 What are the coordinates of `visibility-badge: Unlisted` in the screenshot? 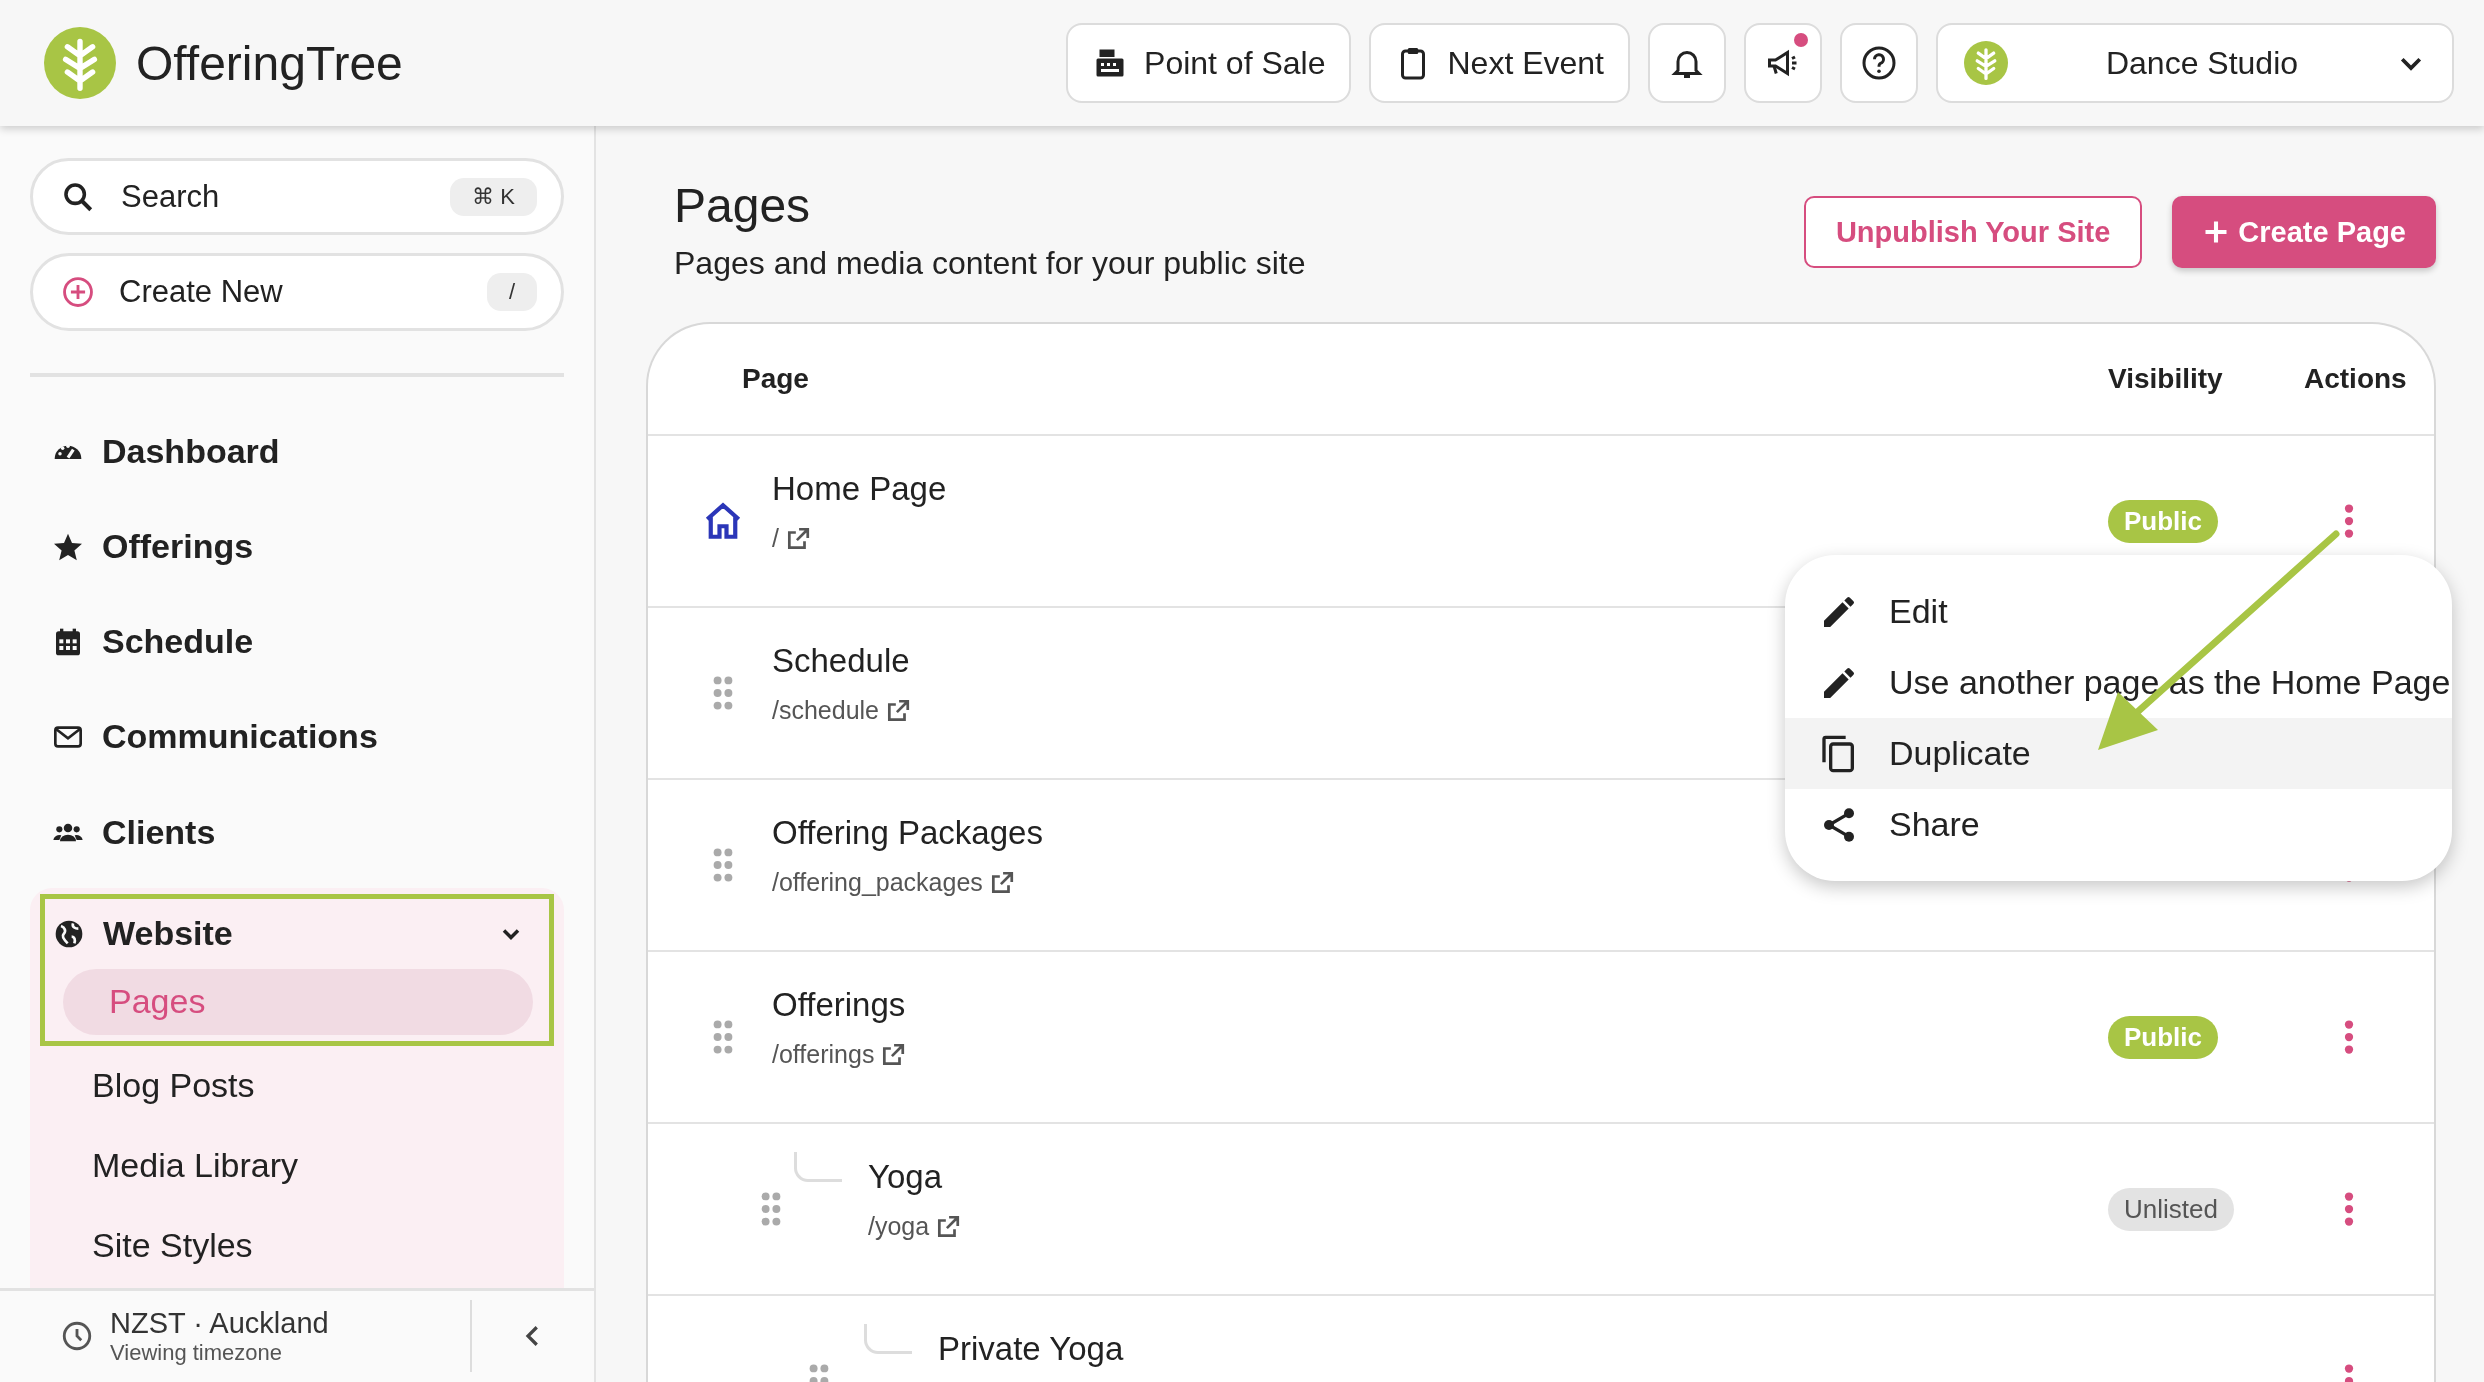 It's located at (2171, 1209).